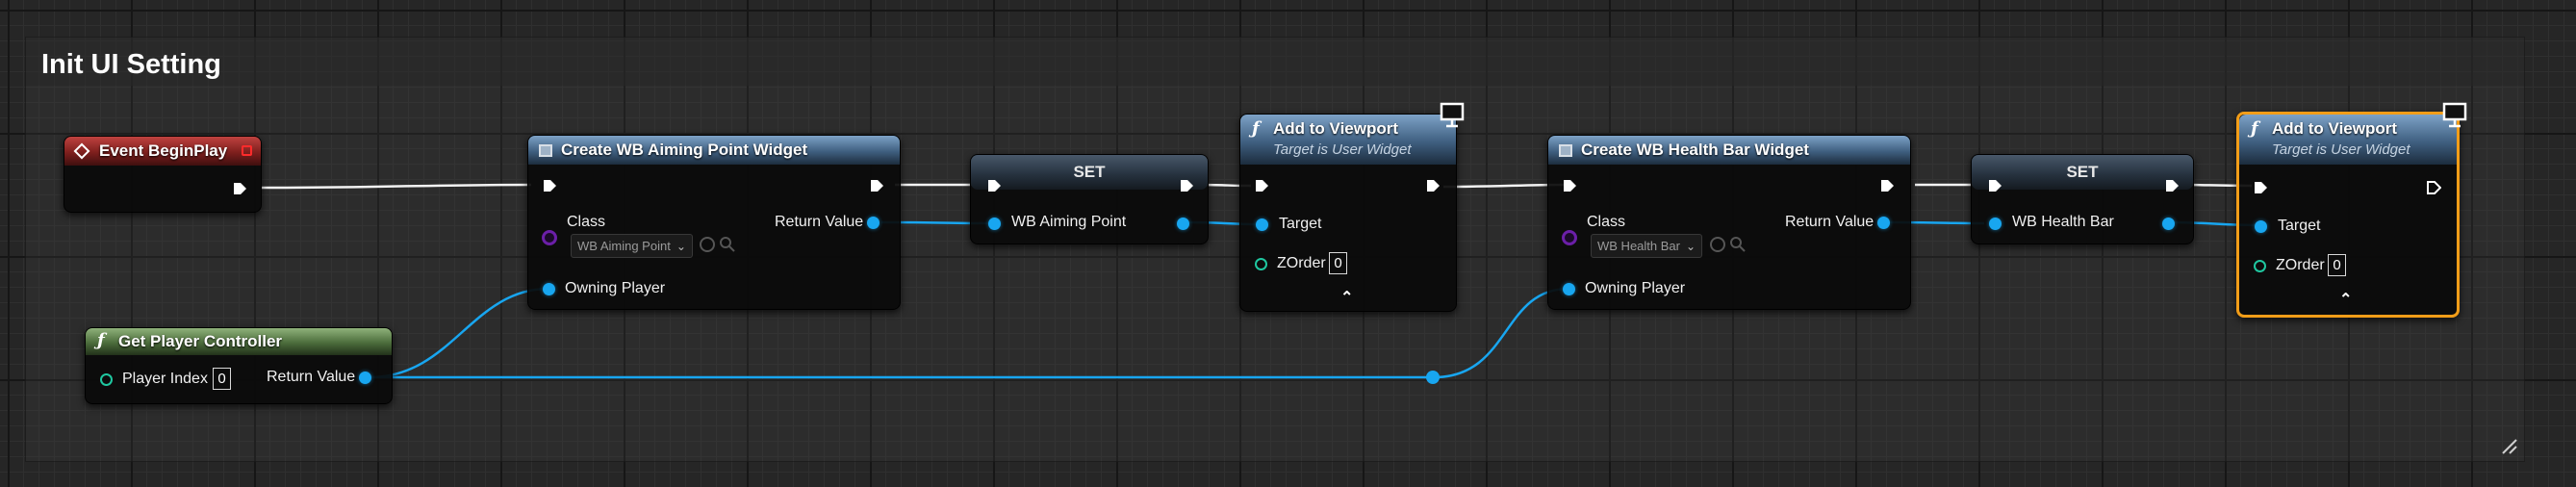 The width and height of the screenshot is (2576, 487). Describe the element at coordinates (165, 379) in the screenshot. I see `player-index-label: Player Index` at that location.